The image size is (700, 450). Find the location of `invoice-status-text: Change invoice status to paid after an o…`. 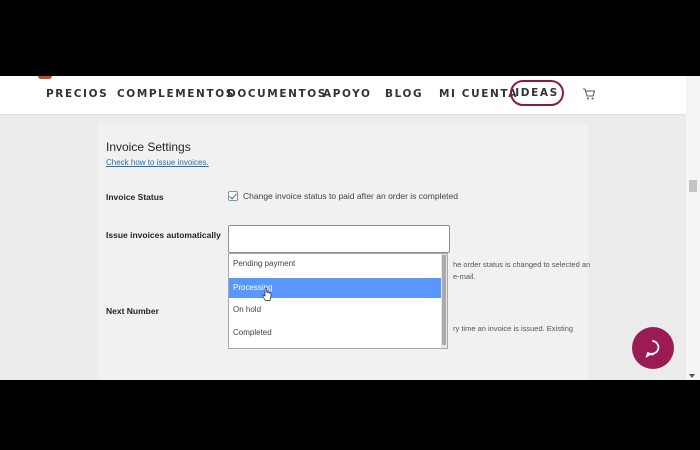

invoice-status-text: Change invoice status to paid after an o… is located at coordinates (350, 196).